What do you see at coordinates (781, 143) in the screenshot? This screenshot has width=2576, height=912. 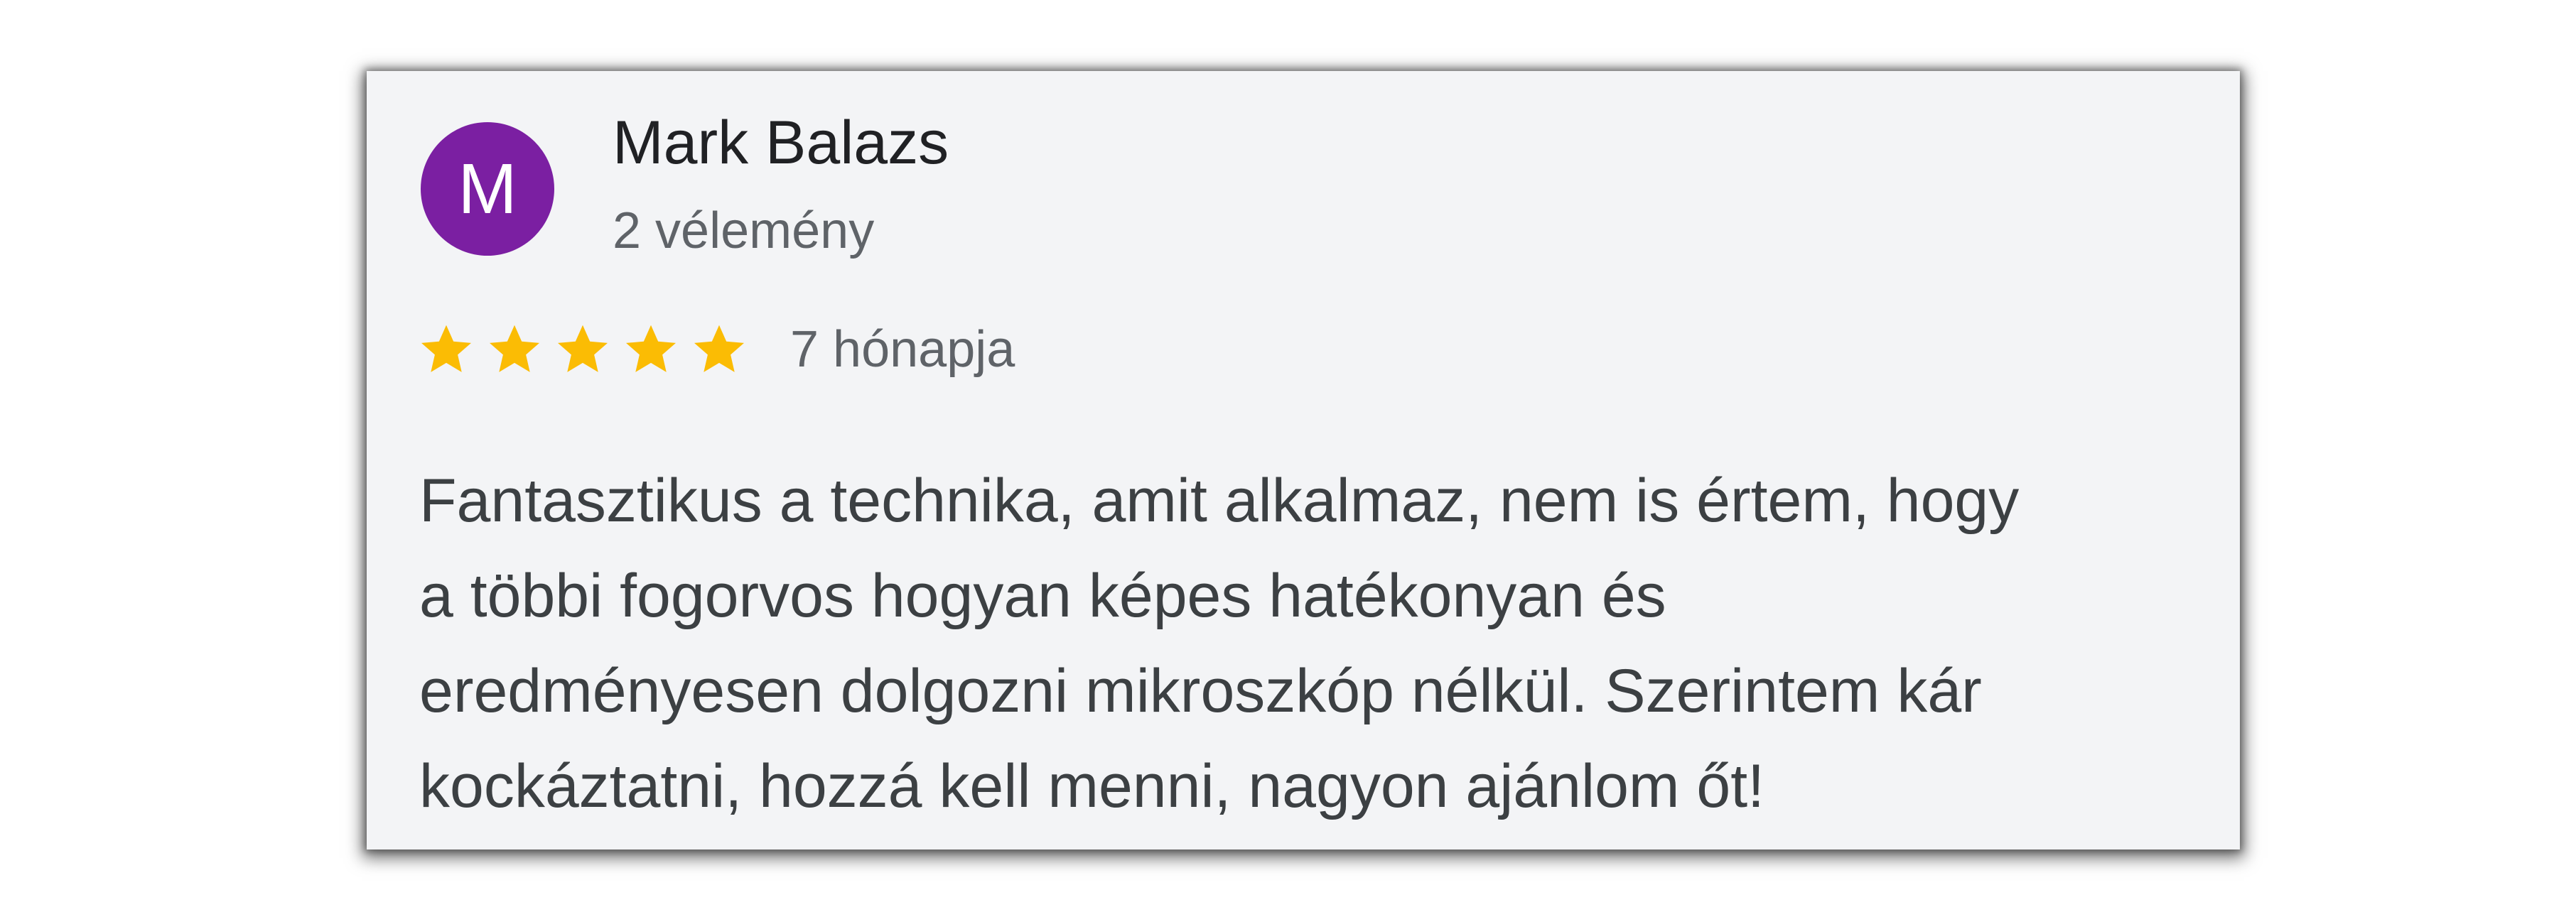 I see `reviewer-name: Mark Balazs` at bounding box center [781, 143].